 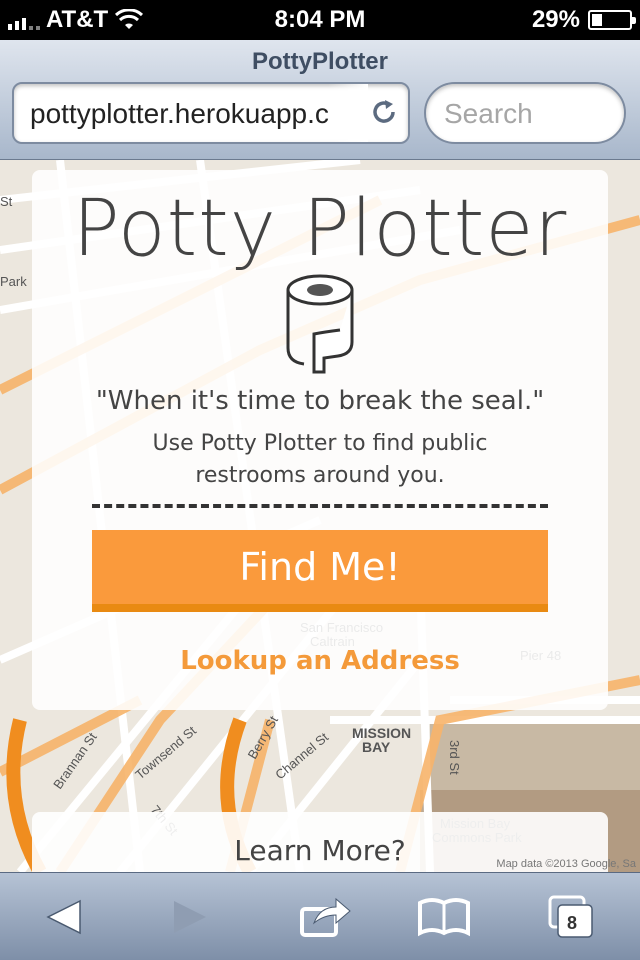 What do you see at coordinates (319, 61) in the screenshot?
I see `page-title: PottyPlotter` at bounding box center [319, 61].